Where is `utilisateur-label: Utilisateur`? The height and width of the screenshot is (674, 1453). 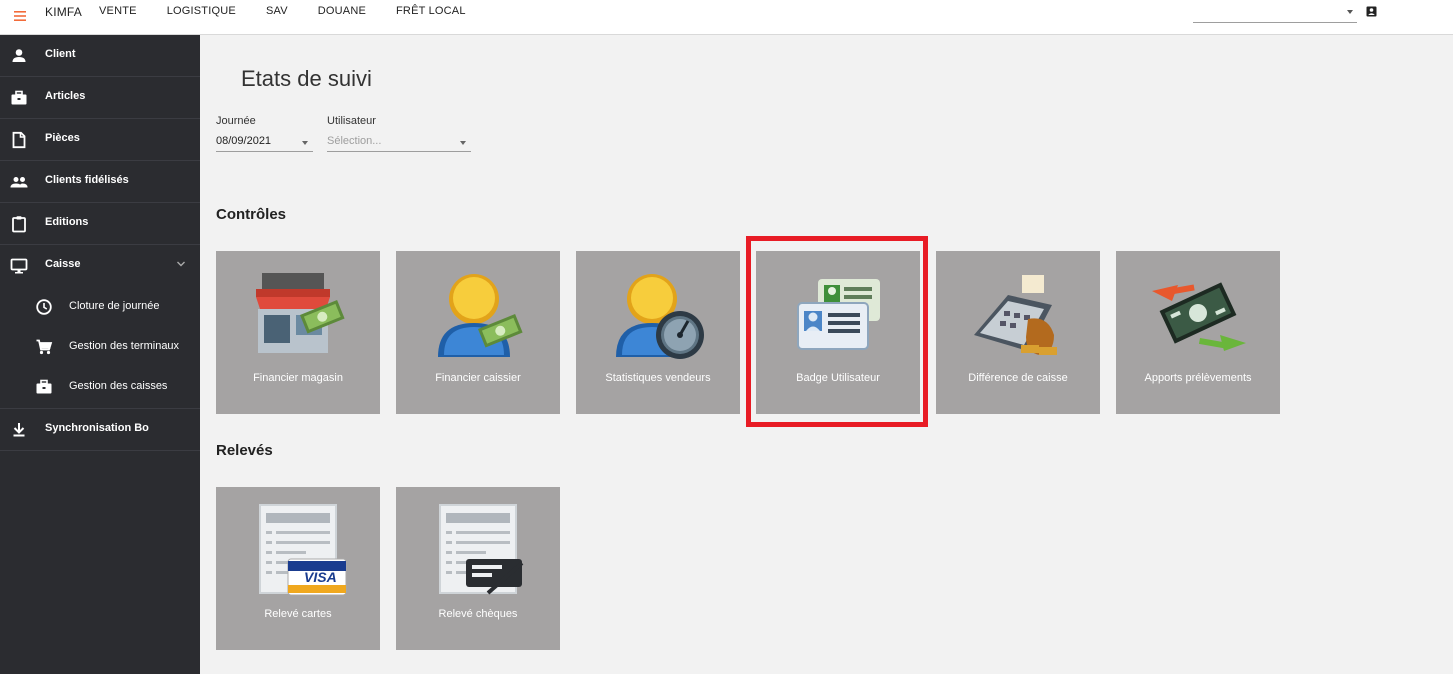
utilisateur-label: Utilisateur is located at coordinates (351, 121).